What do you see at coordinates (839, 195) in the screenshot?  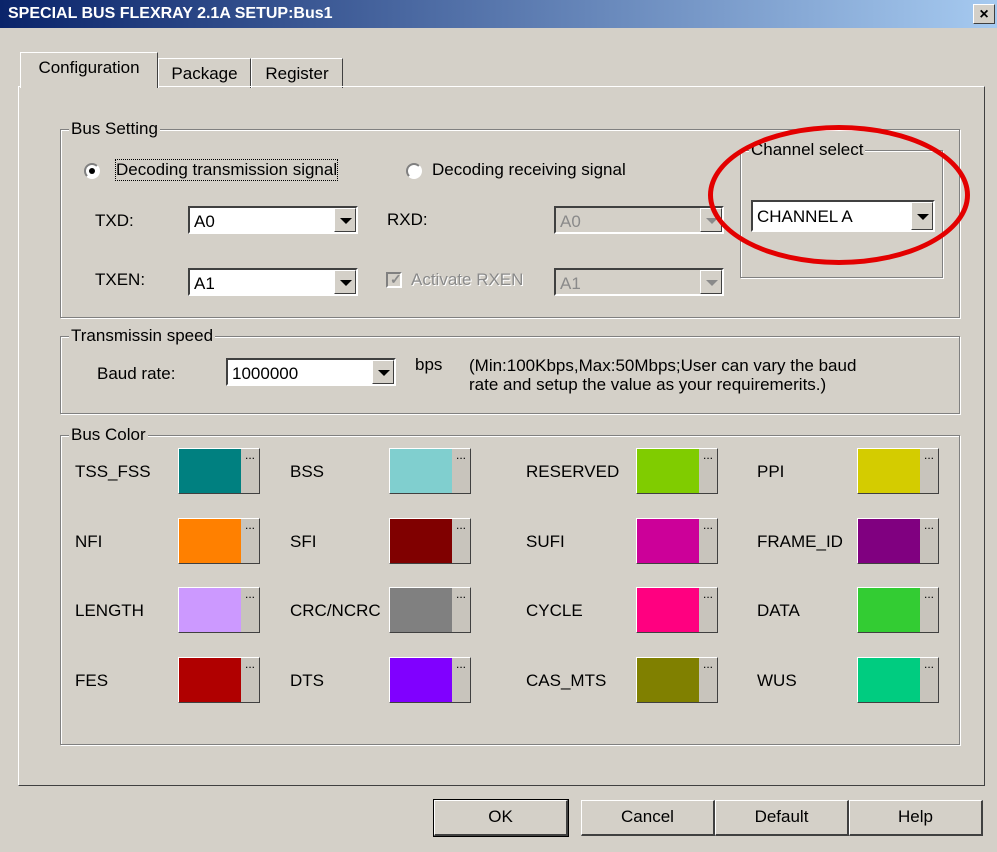 I see `highlight-ellipse` at bounding box center [839, 195].